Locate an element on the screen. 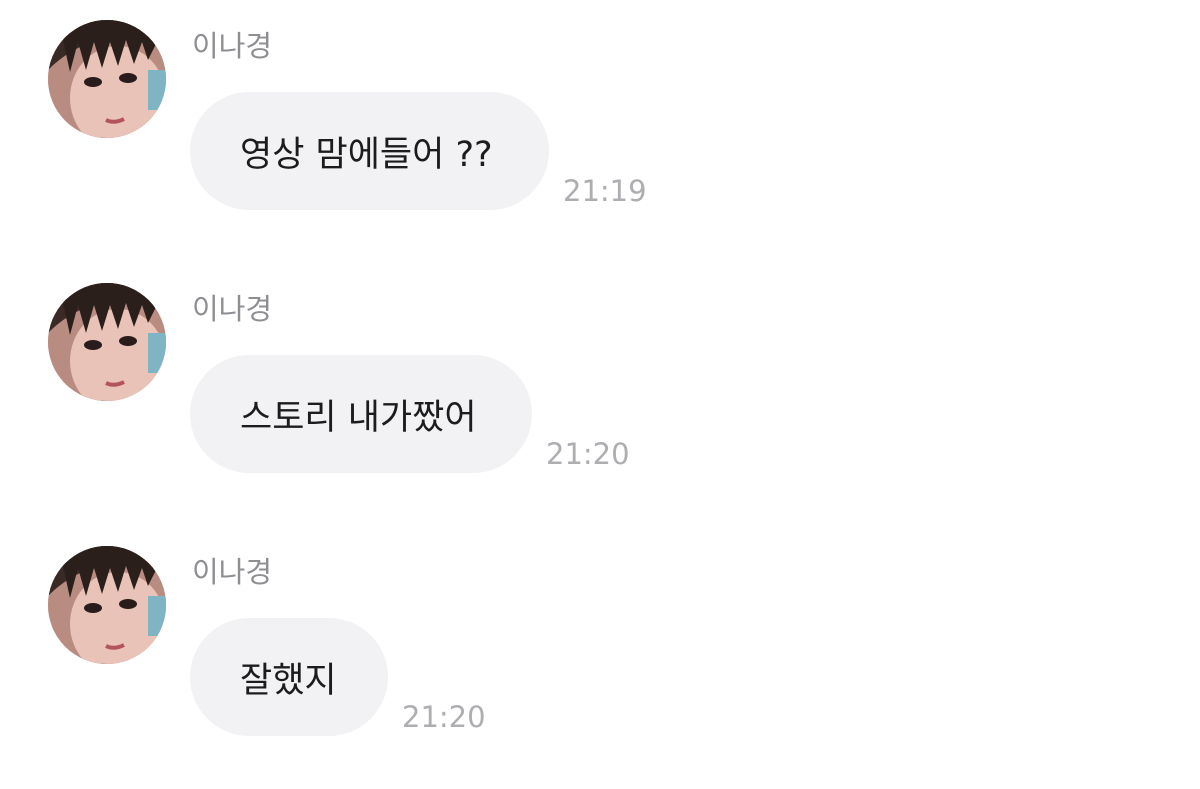 The image size is (1200, 789). message-text: 영상 맘에들어 ?? is located at coordinates (366, 154).